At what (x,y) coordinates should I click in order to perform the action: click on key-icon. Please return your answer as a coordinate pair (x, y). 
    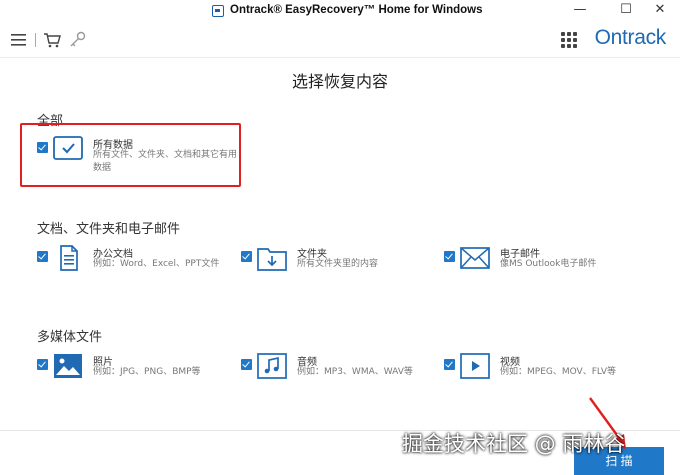
    Looking at the image, I should click on (78, 40).